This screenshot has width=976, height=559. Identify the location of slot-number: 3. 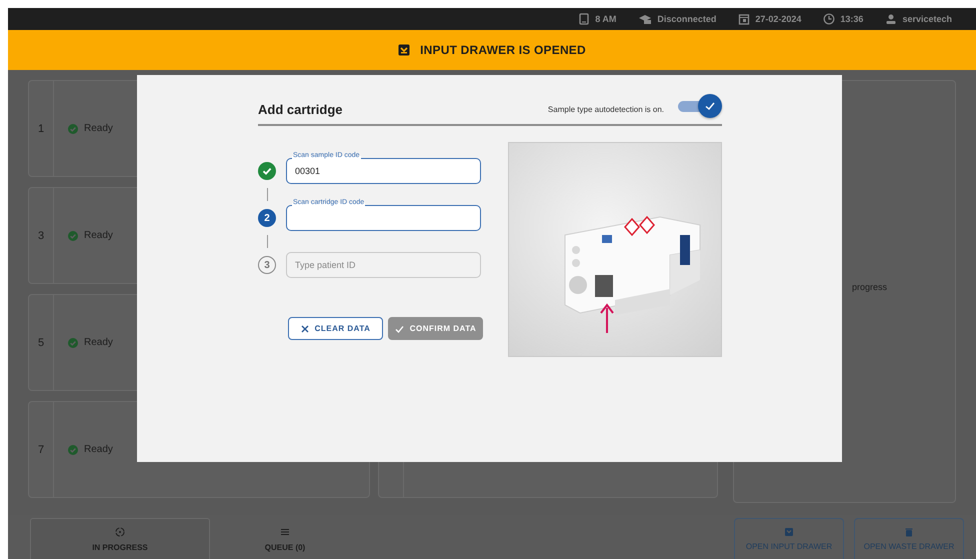
(41, 236).